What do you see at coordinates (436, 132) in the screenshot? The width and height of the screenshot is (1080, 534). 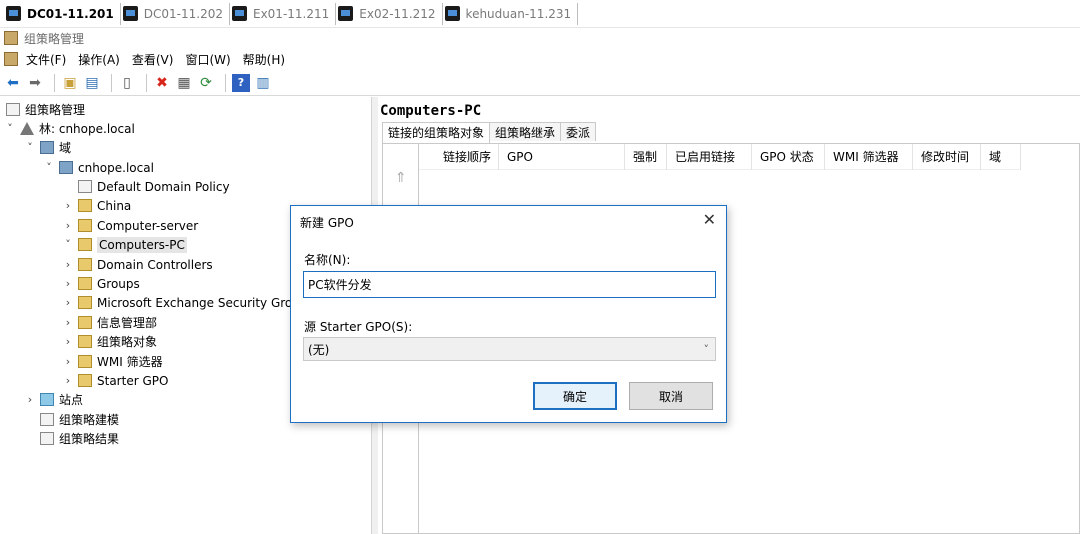 I see `tab-linked-gpos: 链接的组策略对象` at bounding box center [436, 132].